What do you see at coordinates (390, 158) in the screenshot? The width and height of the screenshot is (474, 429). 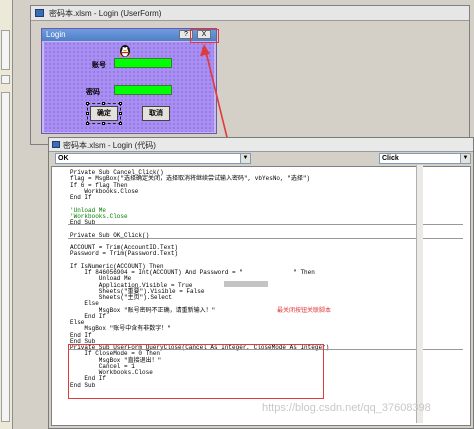 I see `procedure-dropdown-value: Click` at bounding box center [390, 158].